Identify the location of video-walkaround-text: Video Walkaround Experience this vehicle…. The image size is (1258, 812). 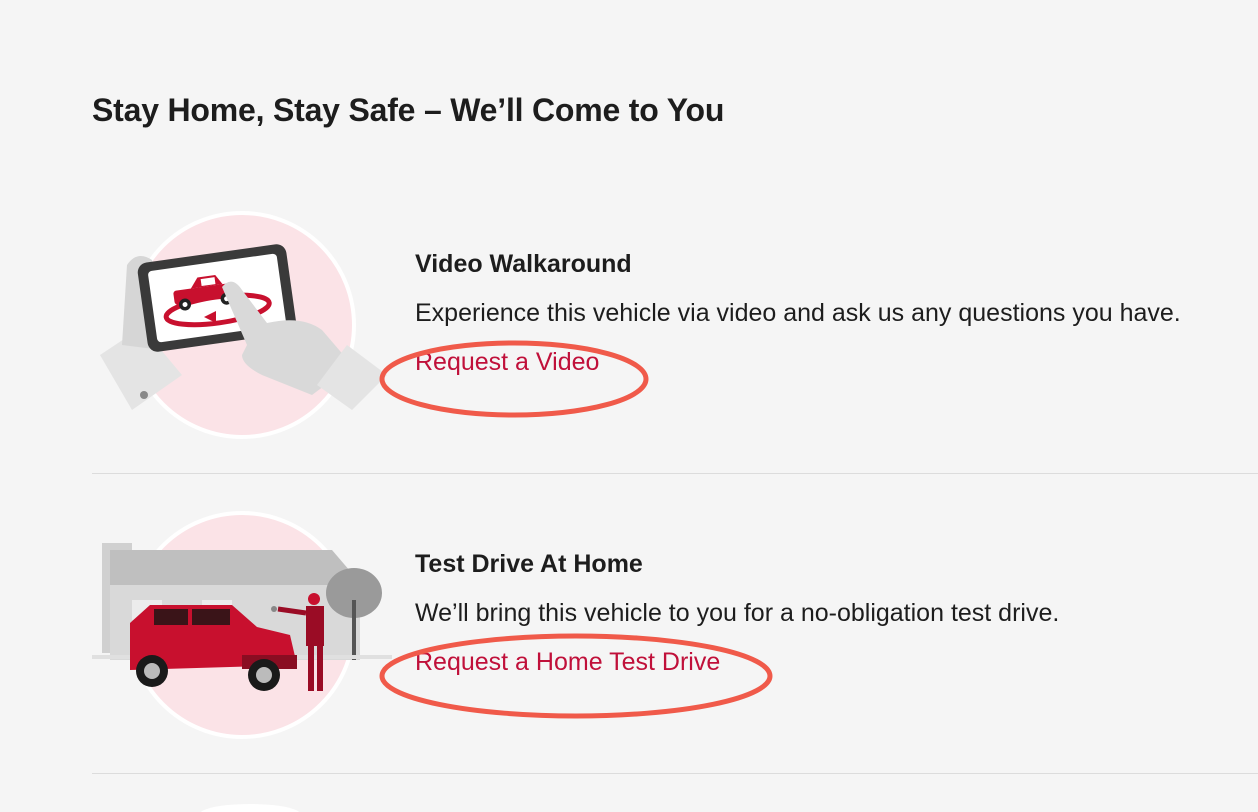
(836, 313).